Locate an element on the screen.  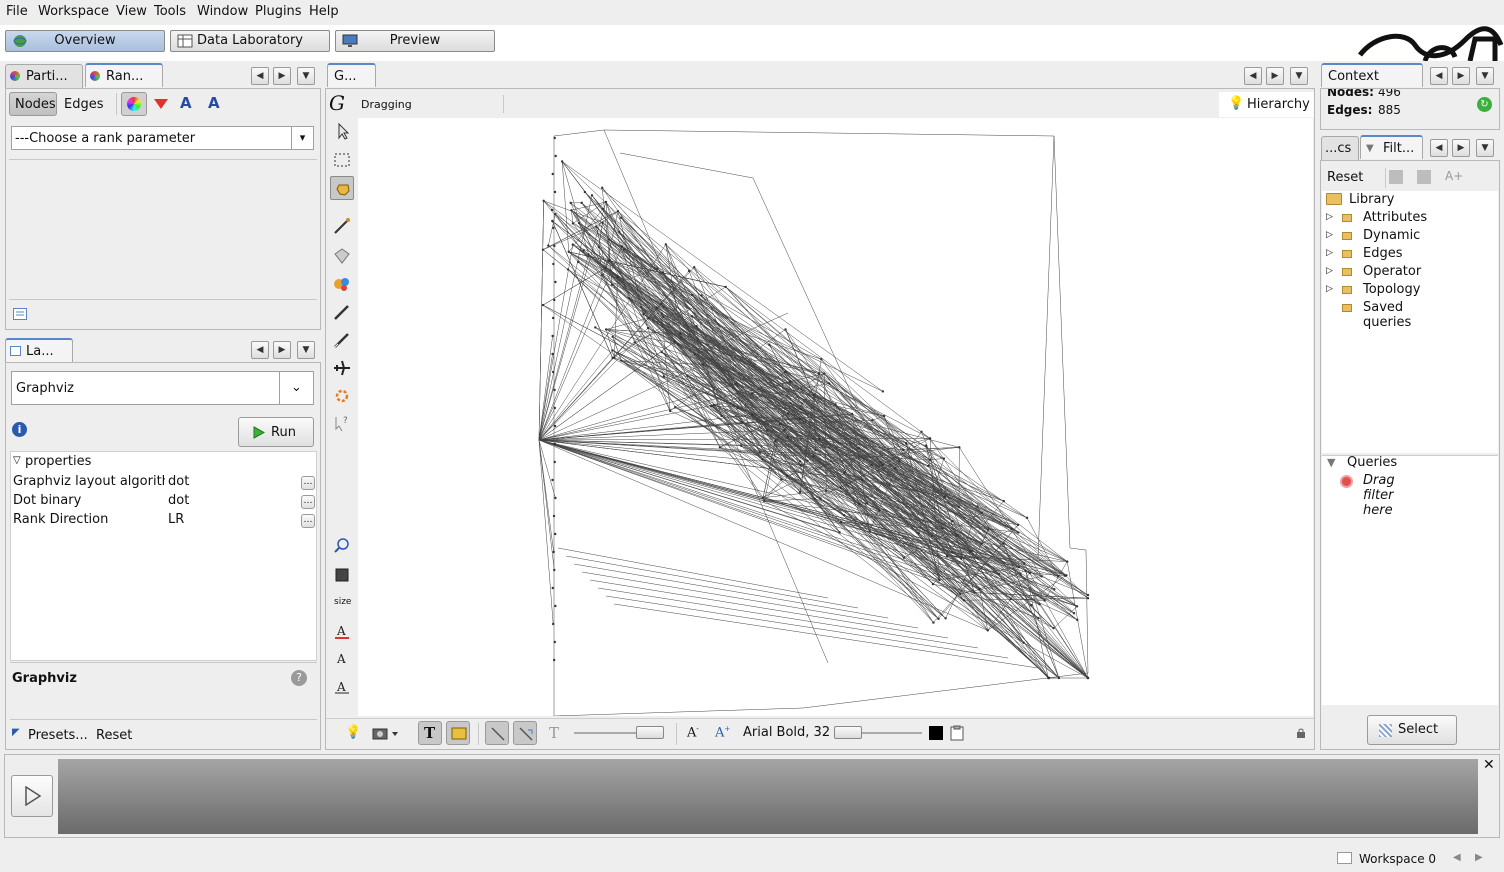
screenshot-icon is located at coordinates (386, 734).